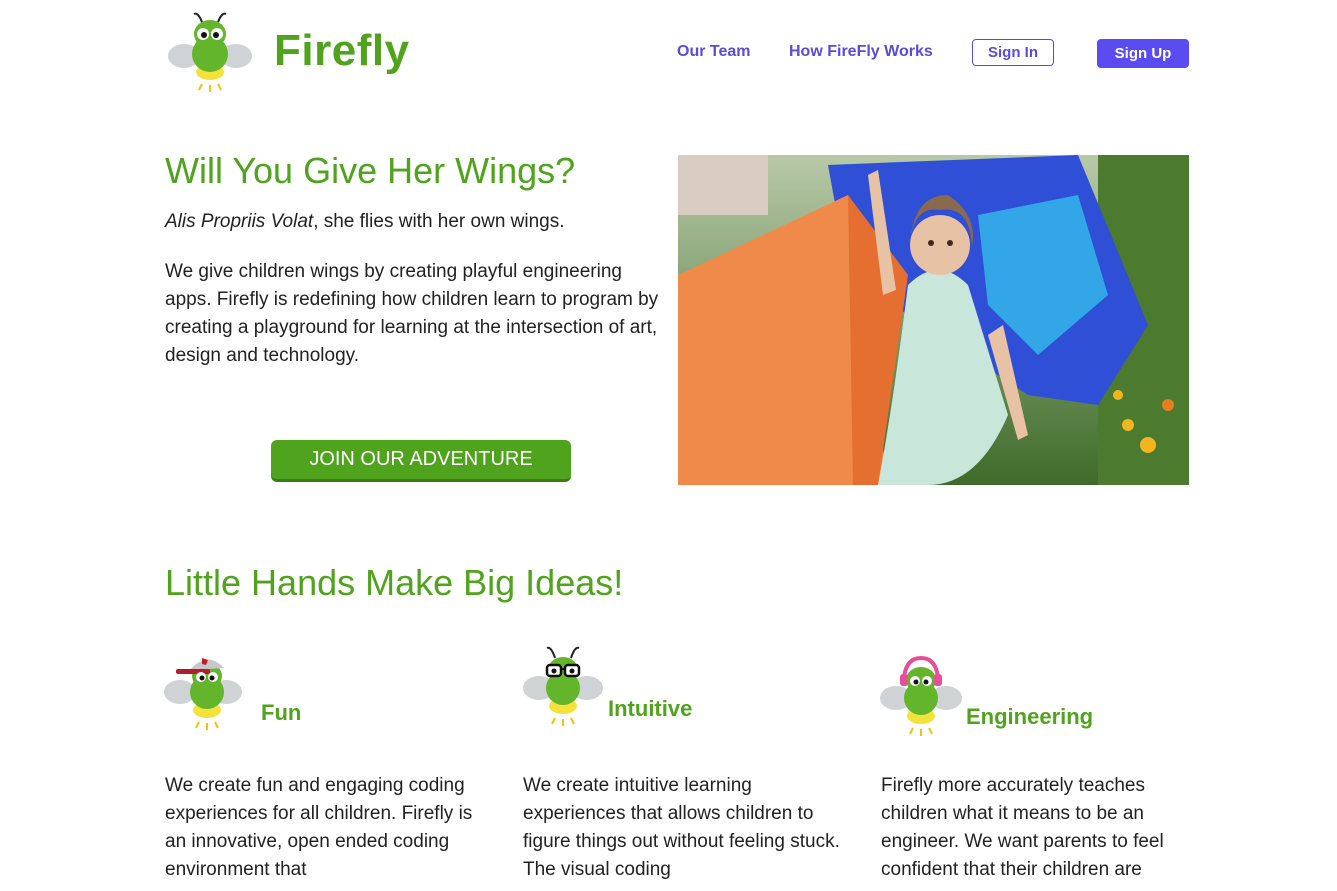 This screenshot has height=891, width=1337. What do you see at coordinates (714, 52) in the screenshot?
I see `nav-our-team: Our Team` at bounding box center [714, 52].